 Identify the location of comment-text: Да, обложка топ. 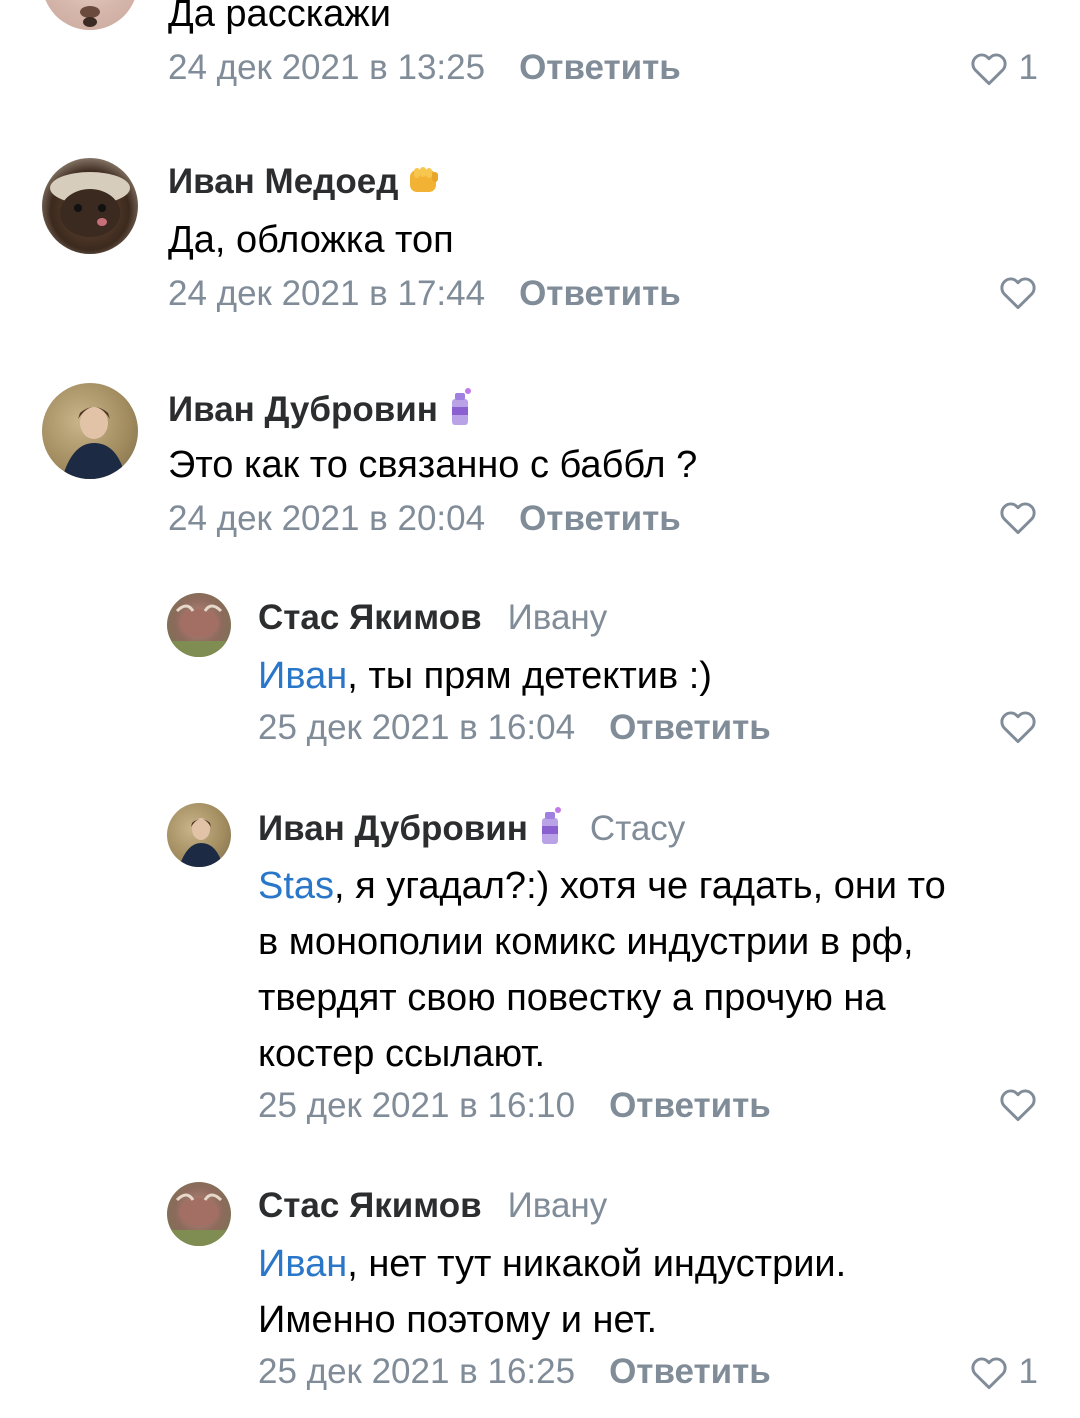
(311, 240).